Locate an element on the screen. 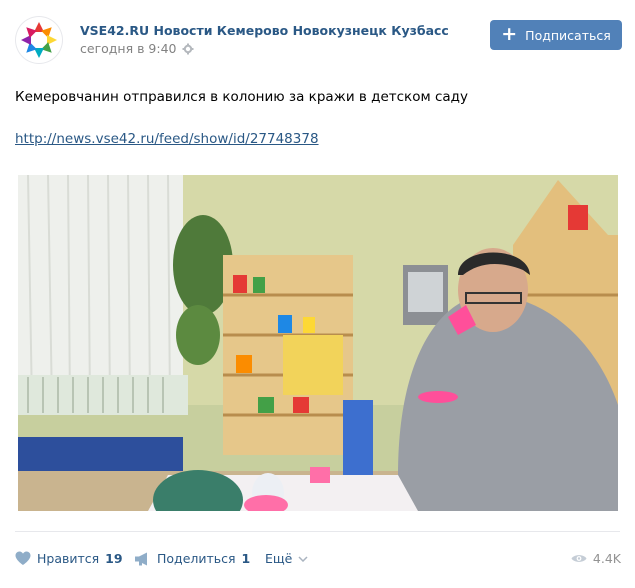  vse42-logo-icon is located at coordinates (39, 40).